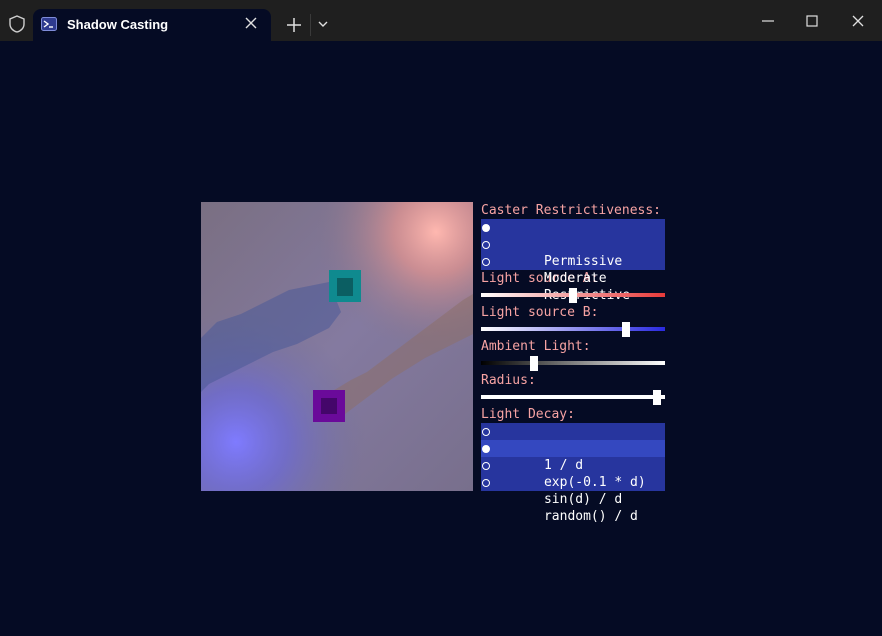  What do you see at coordinates (508, 380) in the screenshot?
I see `radius-label: Radius:` at bounding box center [508, 380].